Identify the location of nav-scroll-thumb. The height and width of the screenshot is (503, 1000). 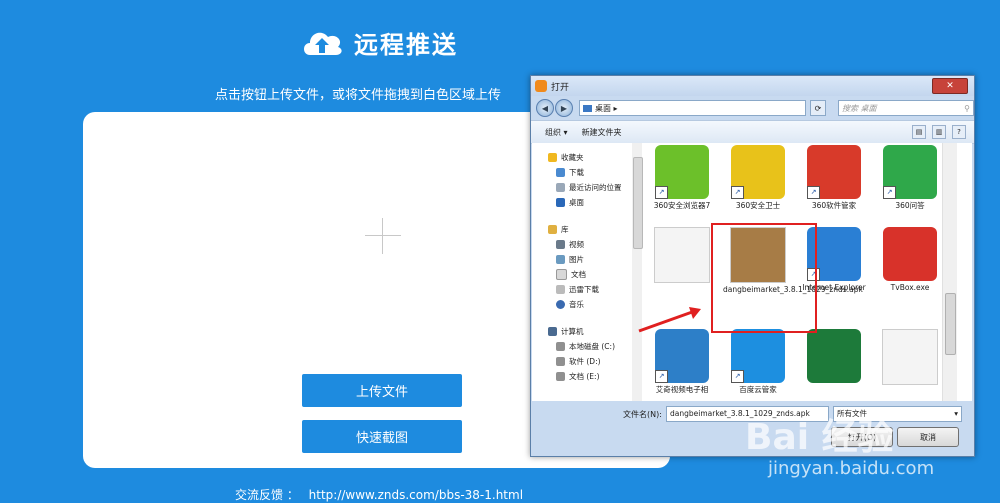
(638, 203).